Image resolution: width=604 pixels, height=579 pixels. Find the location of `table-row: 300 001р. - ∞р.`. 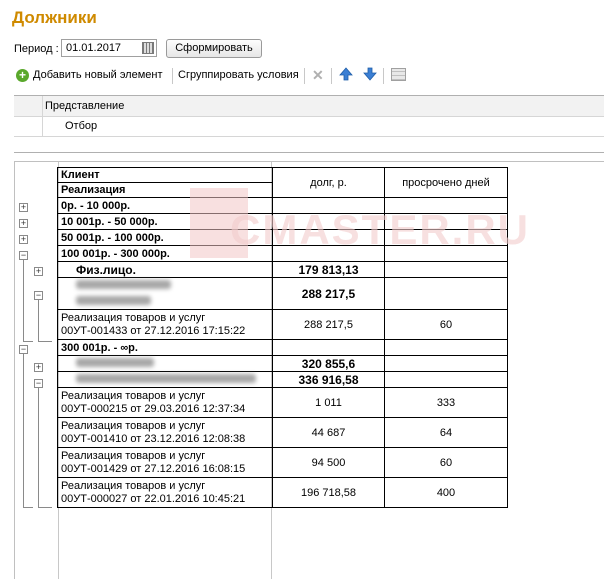

table-row: 300 001р. - ∞р. is located at coordinates (282, 347).